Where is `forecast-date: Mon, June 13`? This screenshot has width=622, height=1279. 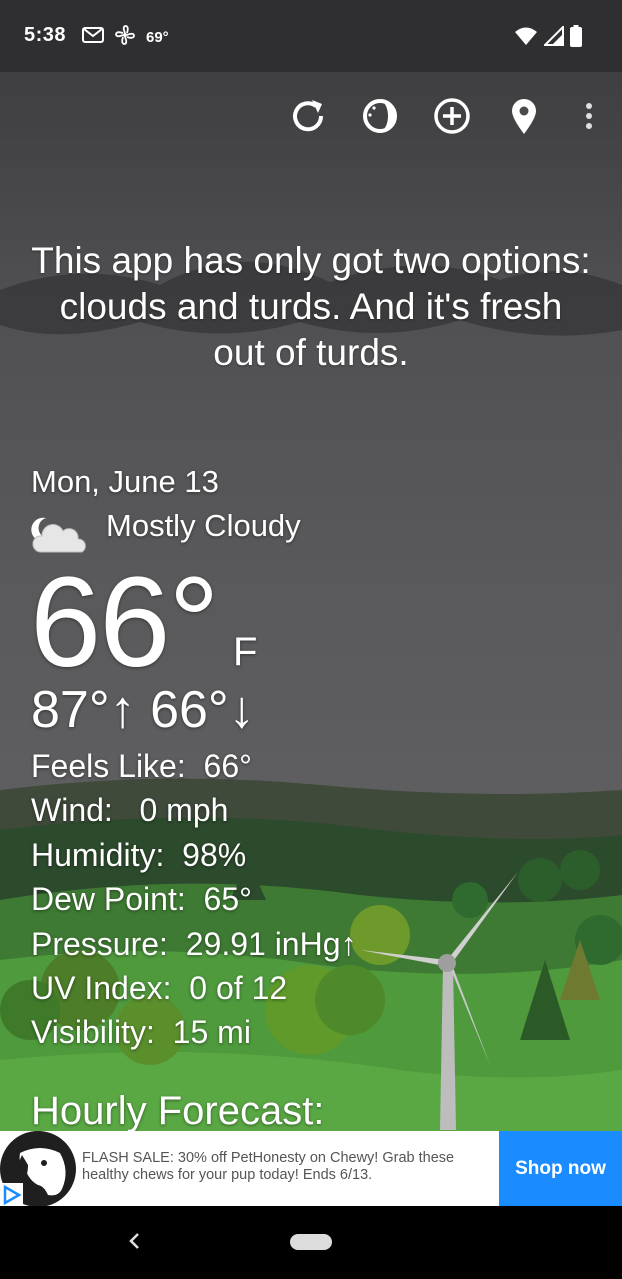
forecast-date: Mon, June 13 is located at coordinates (125, 481).